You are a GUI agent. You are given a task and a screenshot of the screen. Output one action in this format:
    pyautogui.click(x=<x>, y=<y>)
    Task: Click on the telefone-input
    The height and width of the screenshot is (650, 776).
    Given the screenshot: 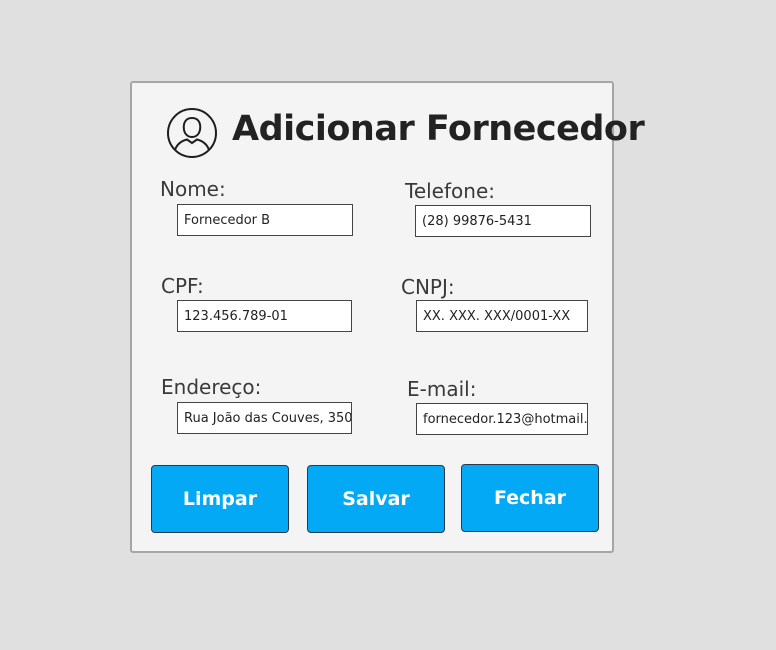 What is the action you would take?
    pyautogui.click(x=503, y=221)
    